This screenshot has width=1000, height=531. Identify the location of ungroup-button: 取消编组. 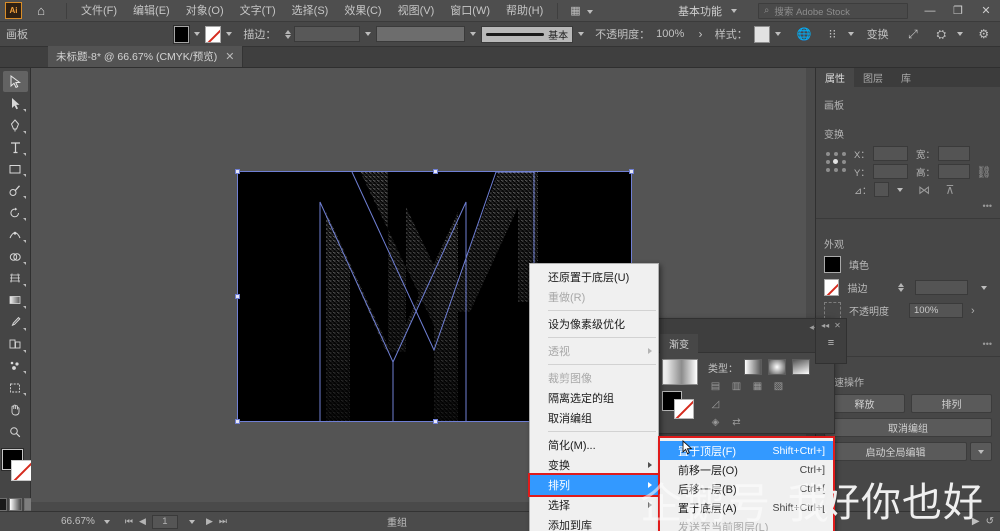
(908, 427).